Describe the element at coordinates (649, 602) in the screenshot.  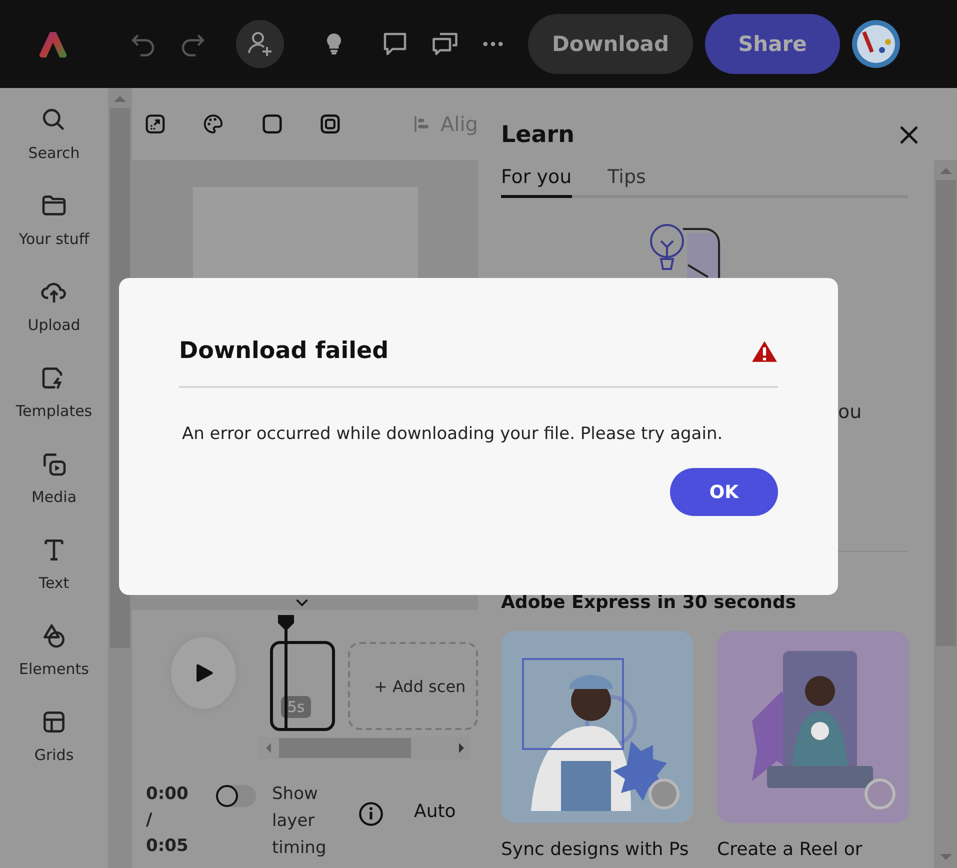
I see `section-title: Adobe Express in 30 seconds` at that location.